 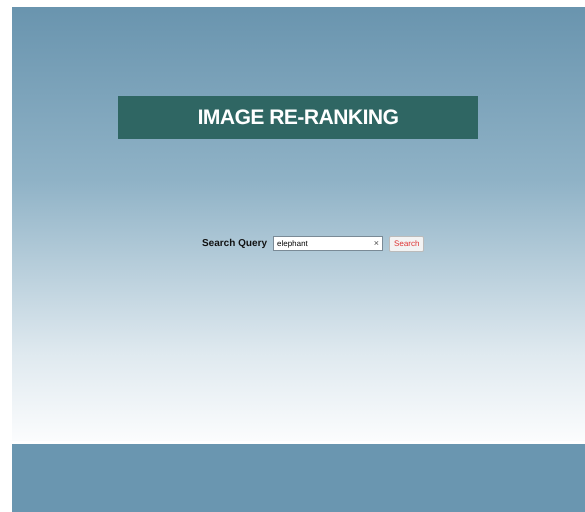 I want to click on search-button: Search, so click(x=406, y=244).